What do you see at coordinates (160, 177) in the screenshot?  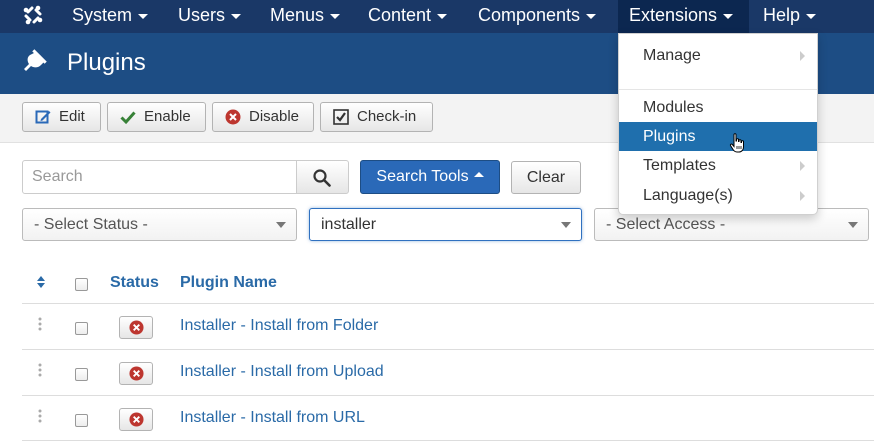 I see `search-input` at bounding box center [160, 177].